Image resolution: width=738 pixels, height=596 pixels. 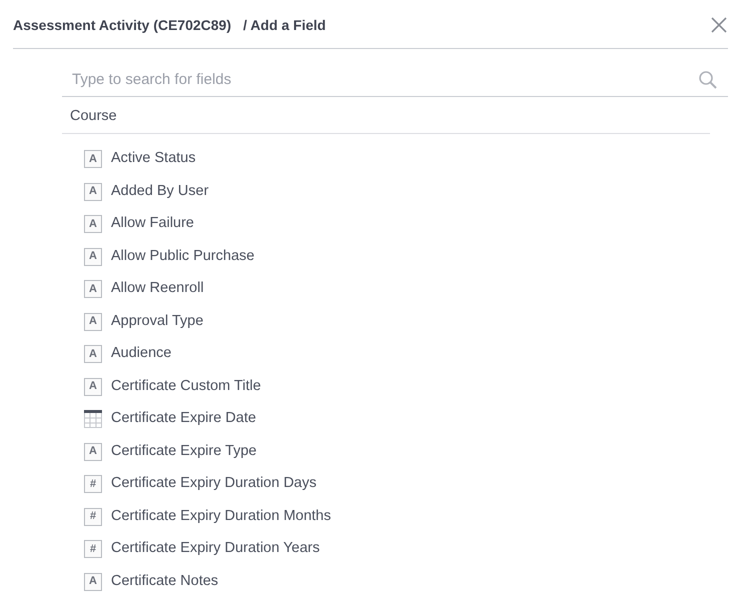 What do you see at coordinates (213, 484) in the screenshot?
I see `field-option: Certificate Expiry Duration Days` at bounding box center [213, 484].